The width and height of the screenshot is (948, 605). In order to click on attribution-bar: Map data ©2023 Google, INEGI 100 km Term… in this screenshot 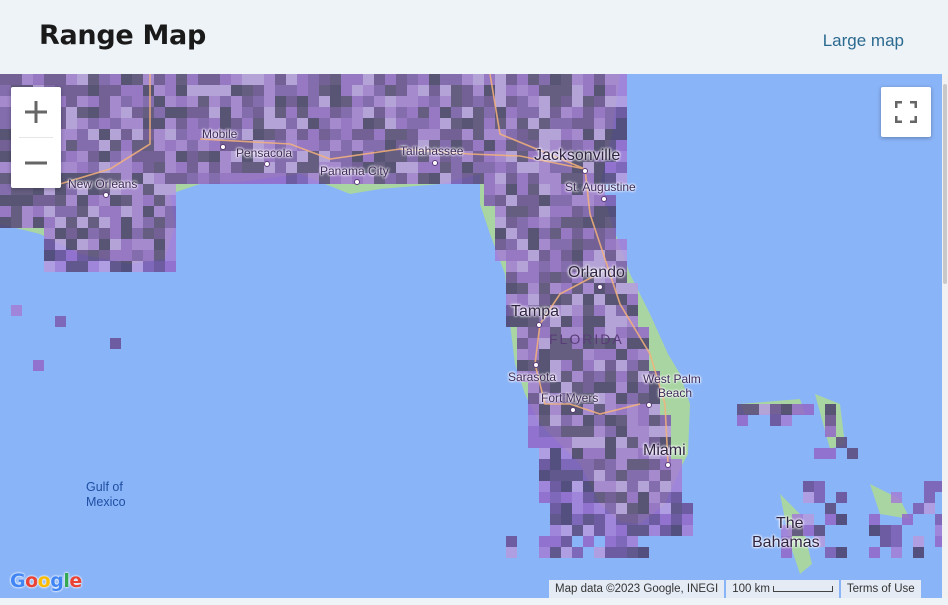, I will do `click(734, 589)`.